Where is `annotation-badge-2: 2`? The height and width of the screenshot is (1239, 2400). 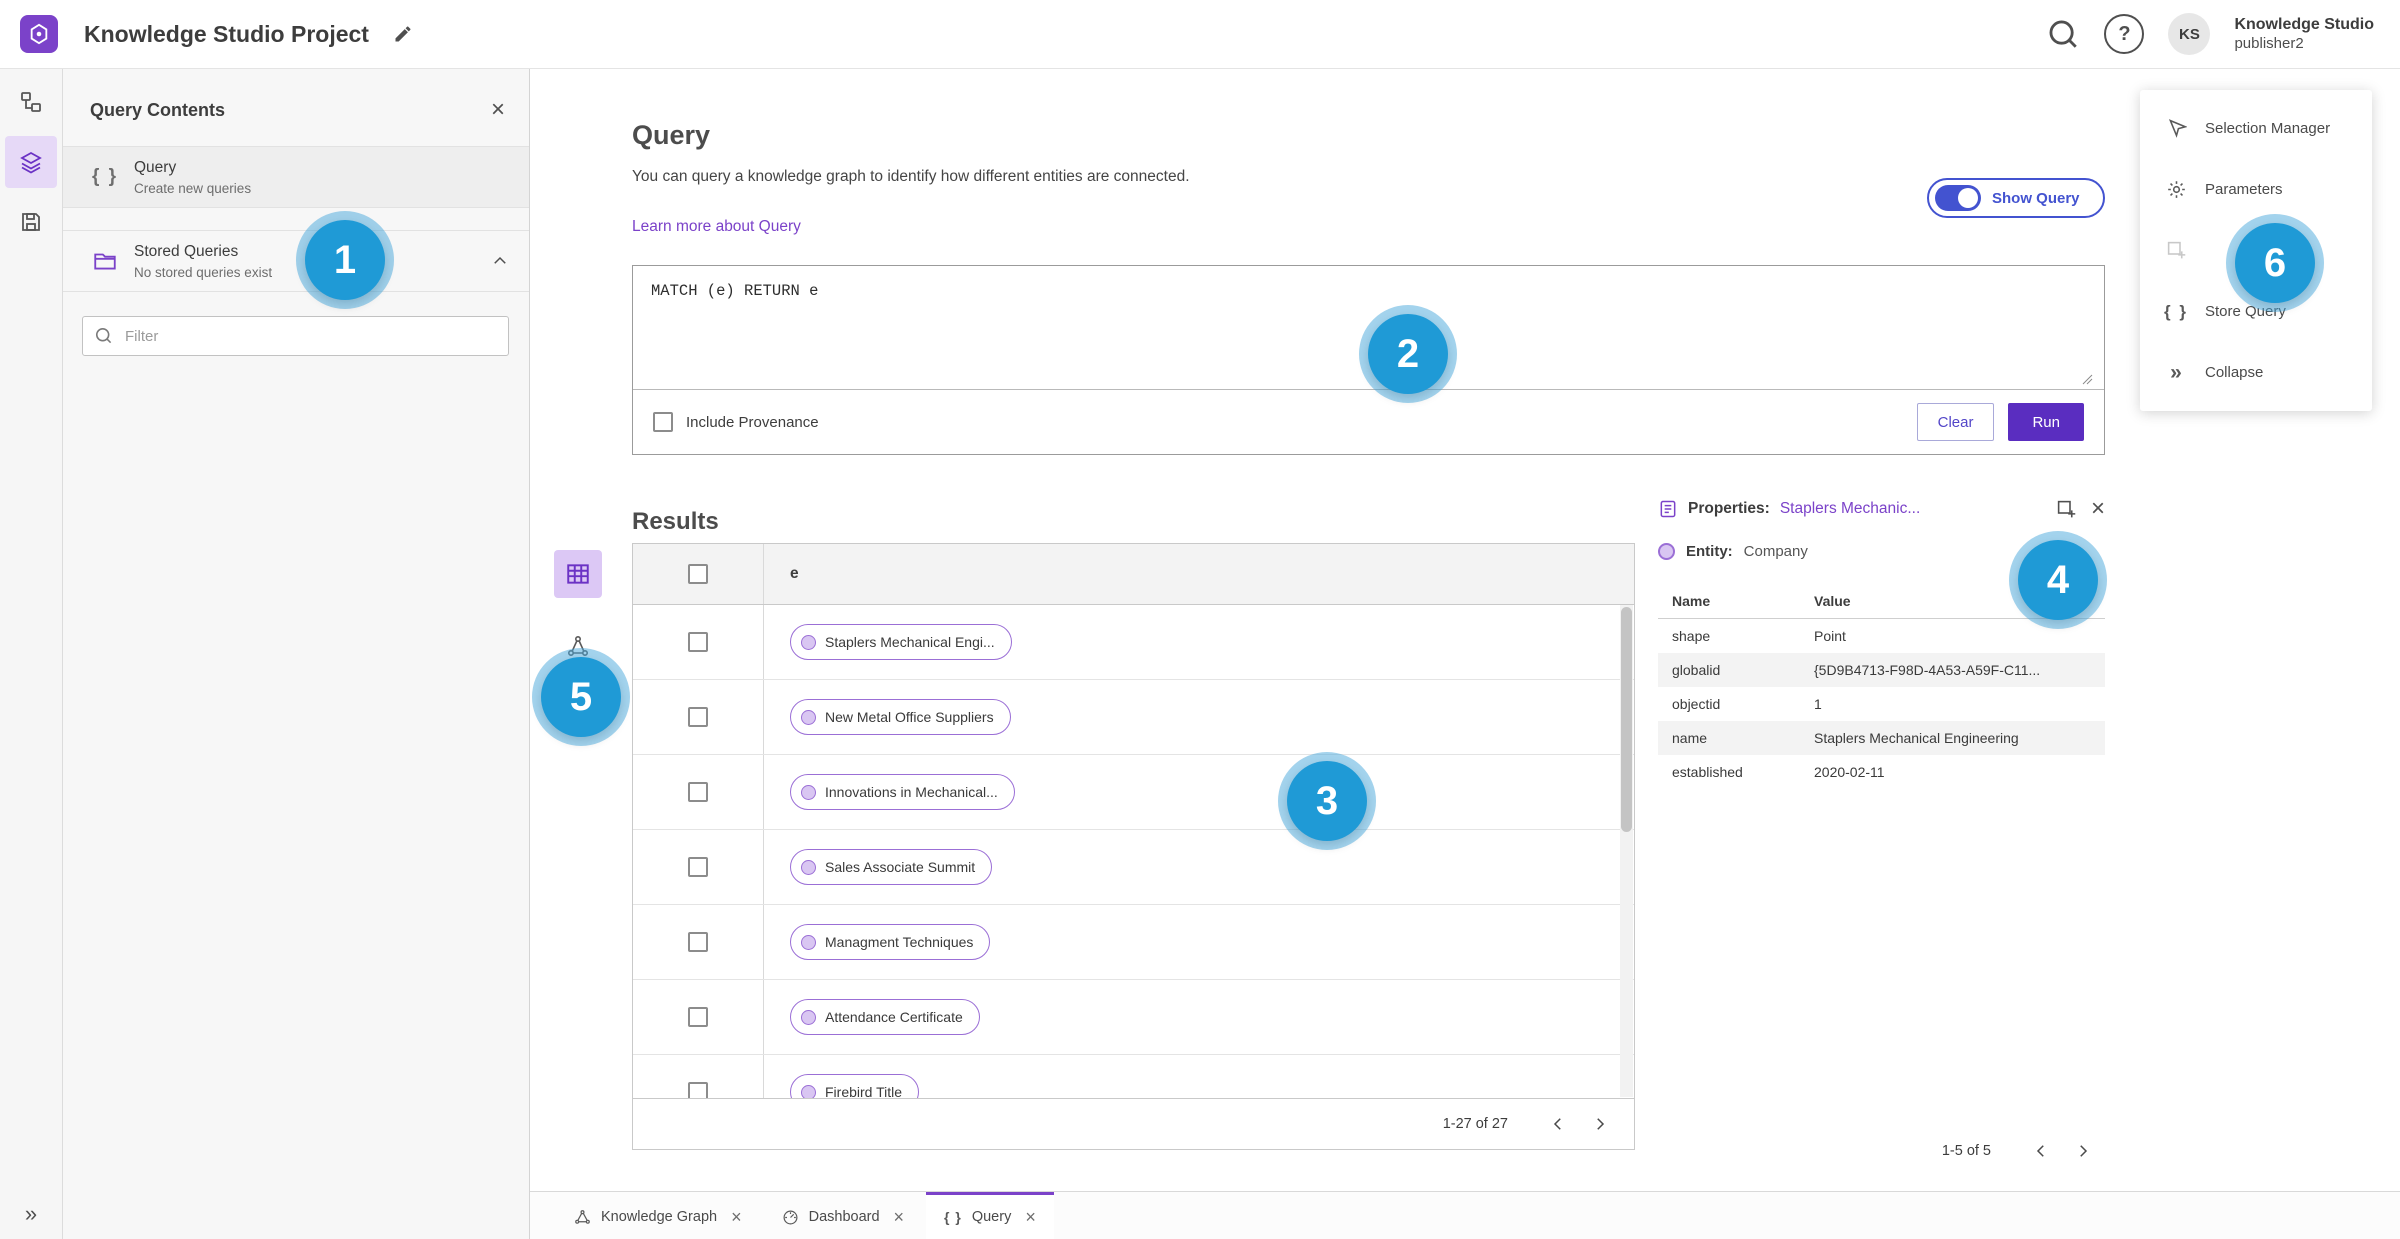 annotation-badge-2: 2 is located at coordinates (1408, 354).